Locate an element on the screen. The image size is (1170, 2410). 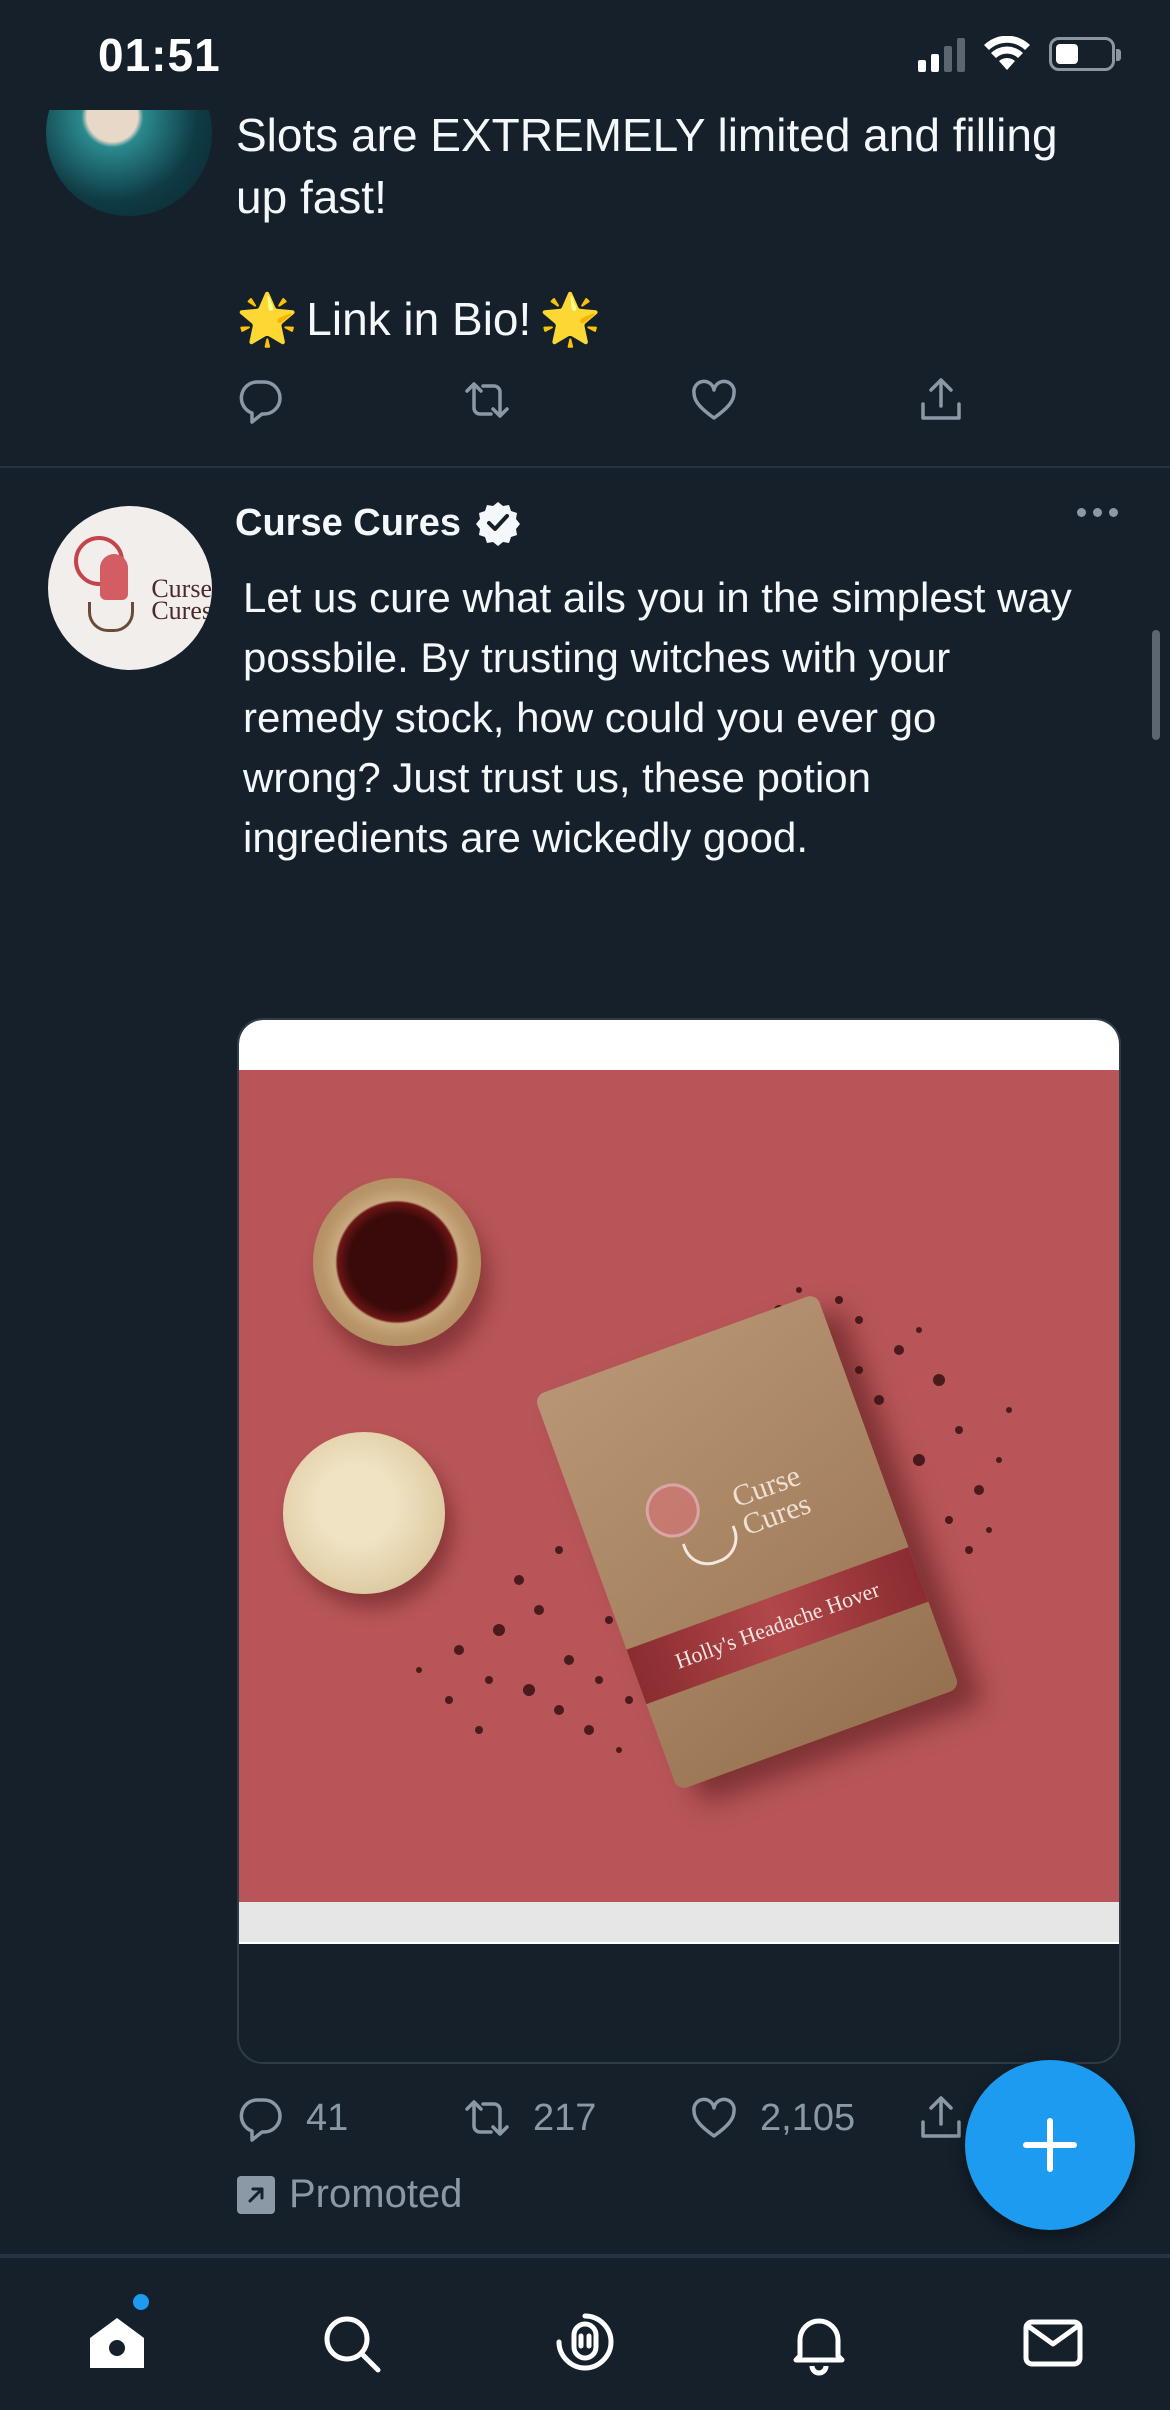
reply-button is located at coordinates (349, 400).